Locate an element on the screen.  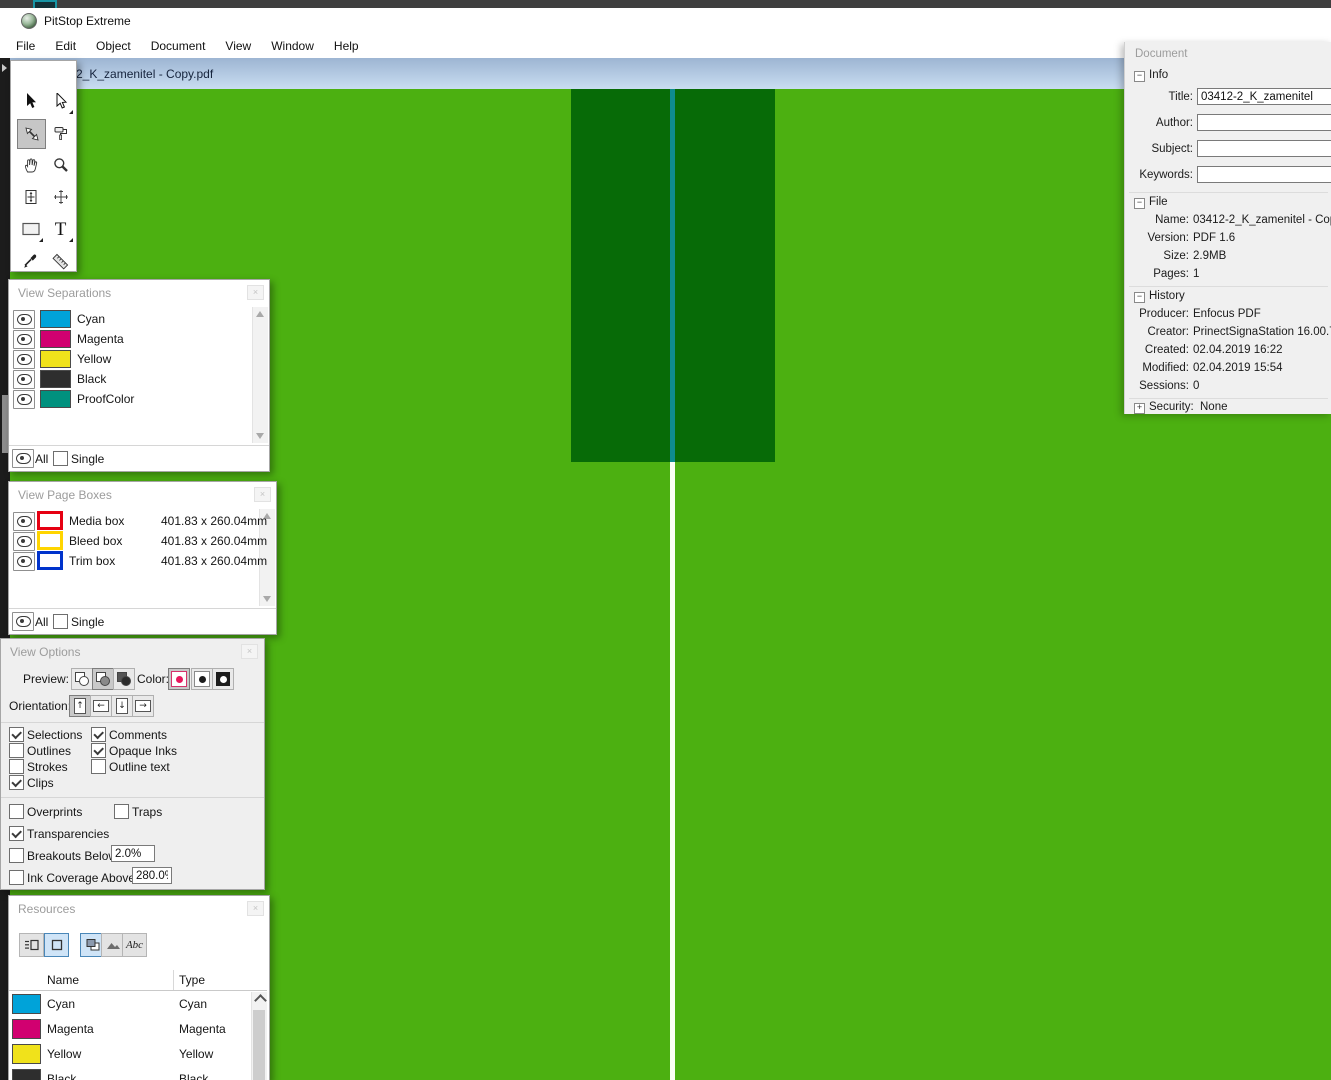
page-up-icon: ↑ is located at coordinates (80, 706).